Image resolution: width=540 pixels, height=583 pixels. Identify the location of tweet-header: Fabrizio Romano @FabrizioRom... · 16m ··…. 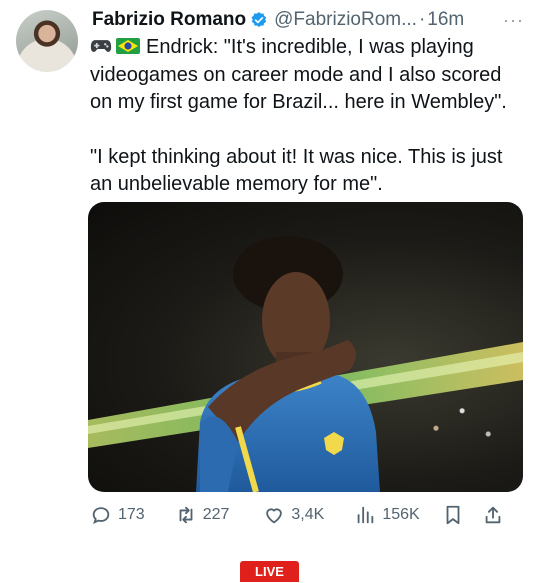
(308, 20).